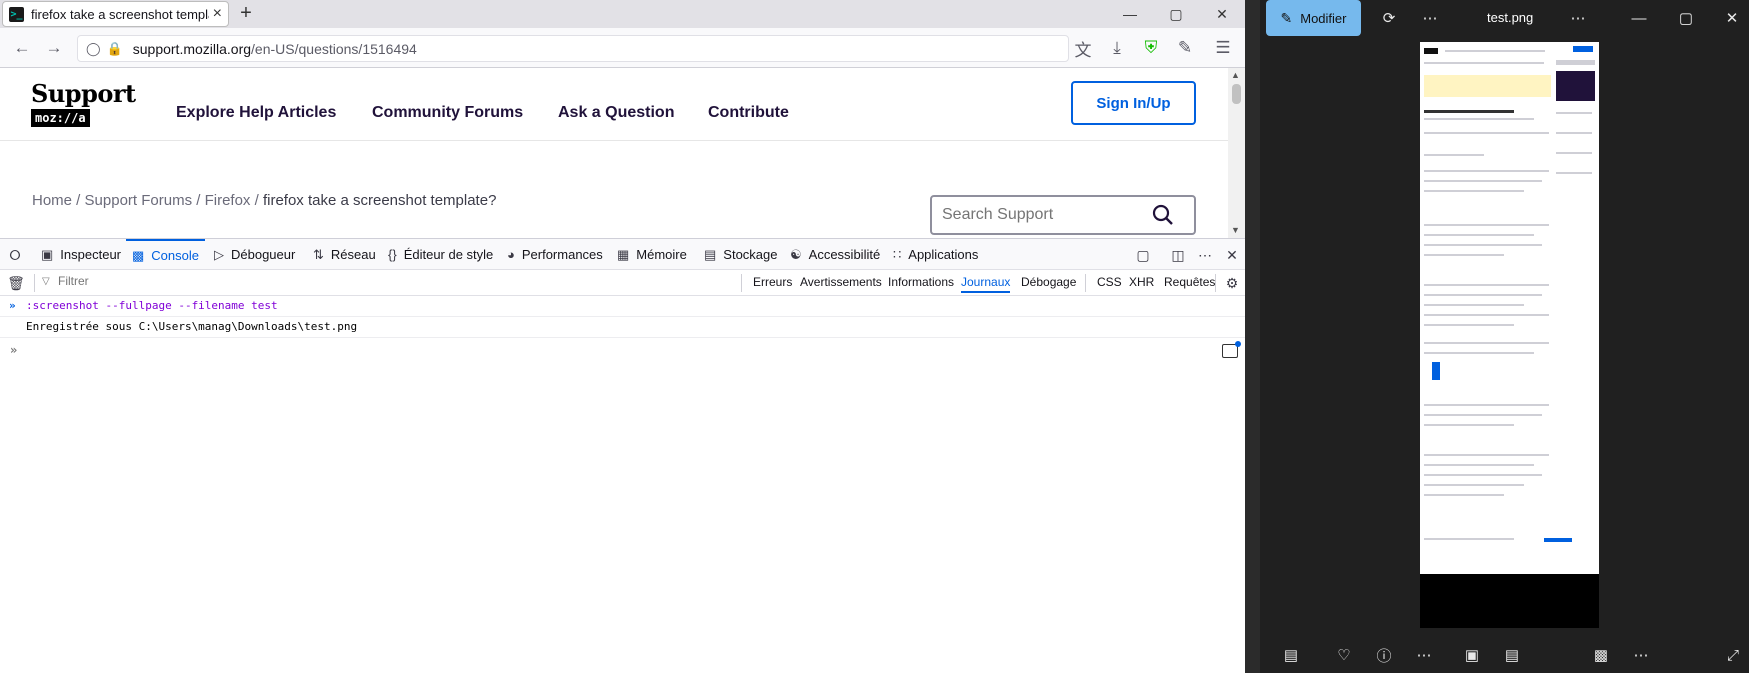  I want to click on terminal-favicon-icon: >_, so click(16, 14).